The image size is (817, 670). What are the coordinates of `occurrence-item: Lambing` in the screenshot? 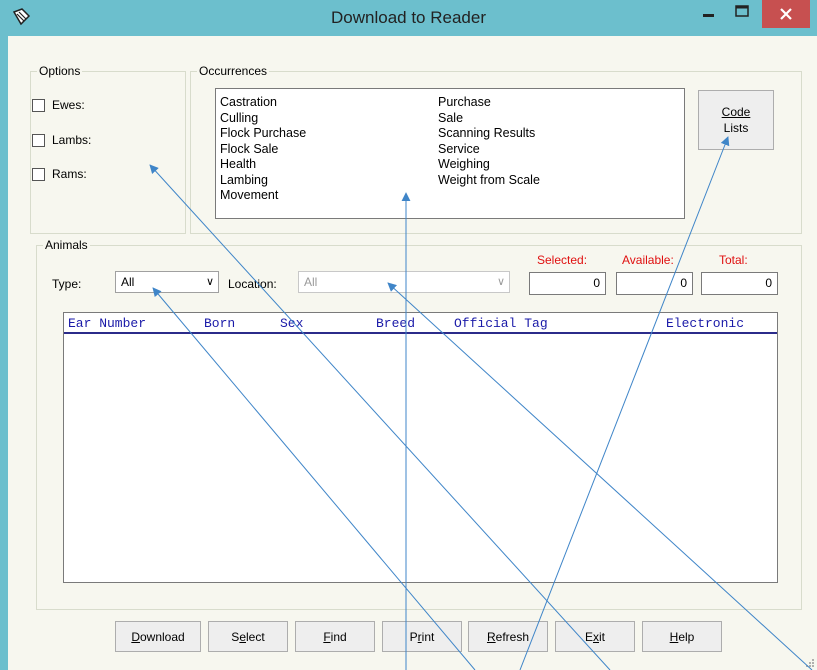 It's located at (263, 181).